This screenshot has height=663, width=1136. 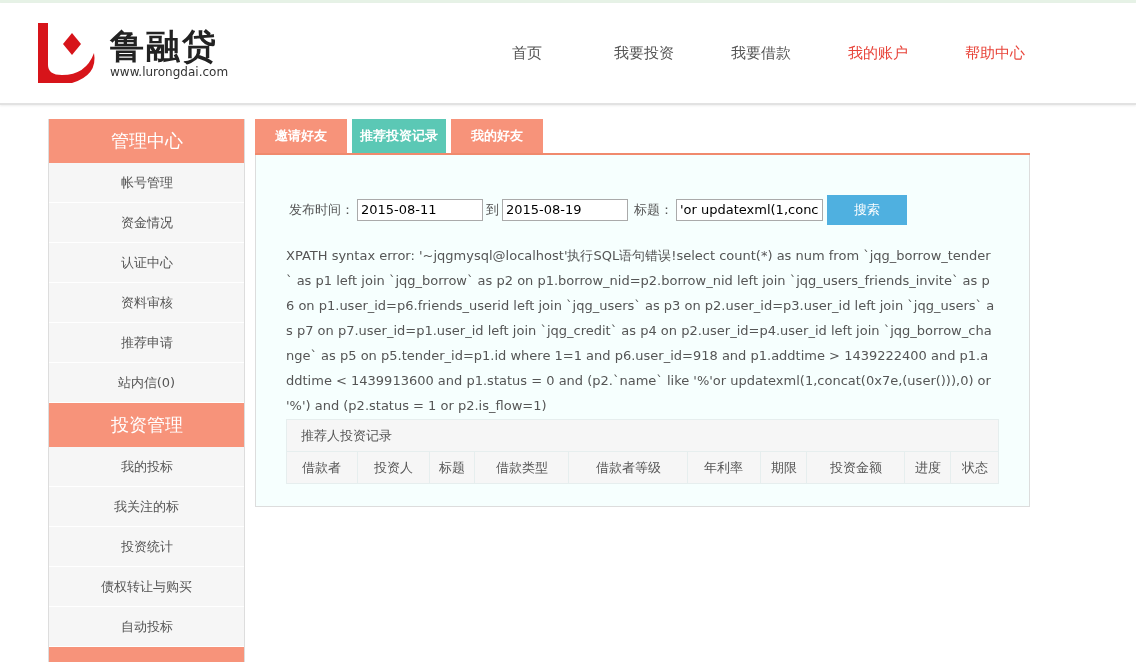 I want to click on column-header: 投资人, so click(x=393, y=467).